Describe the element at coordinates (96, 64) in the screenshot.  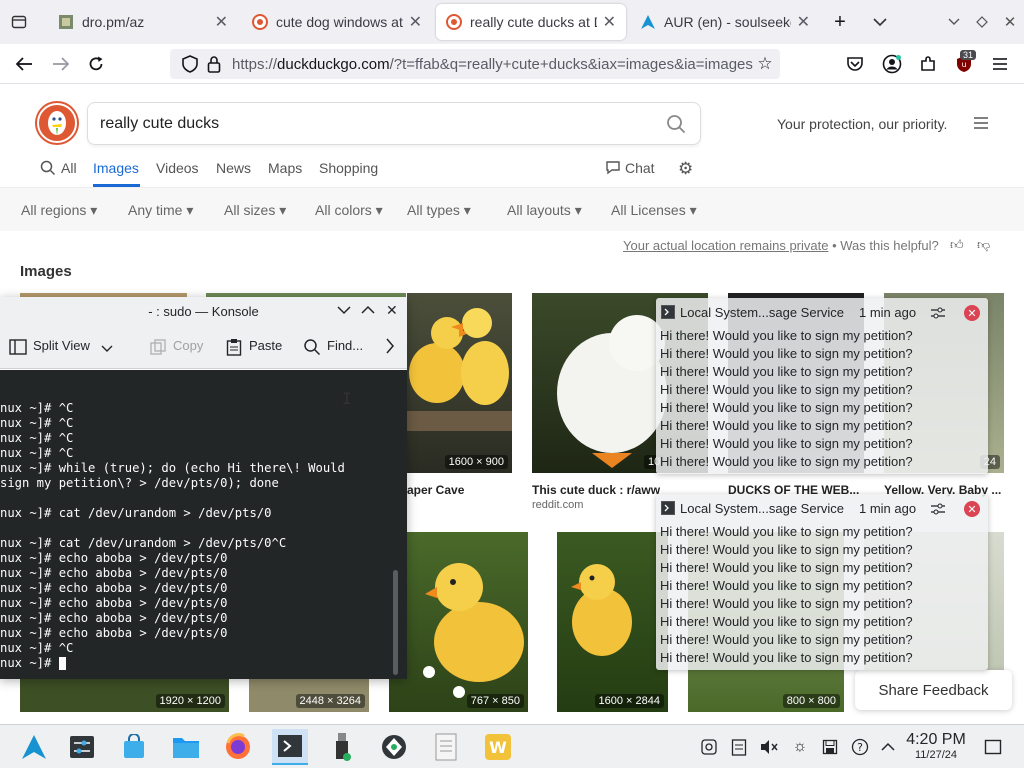
I see `reload-icon` at that location.